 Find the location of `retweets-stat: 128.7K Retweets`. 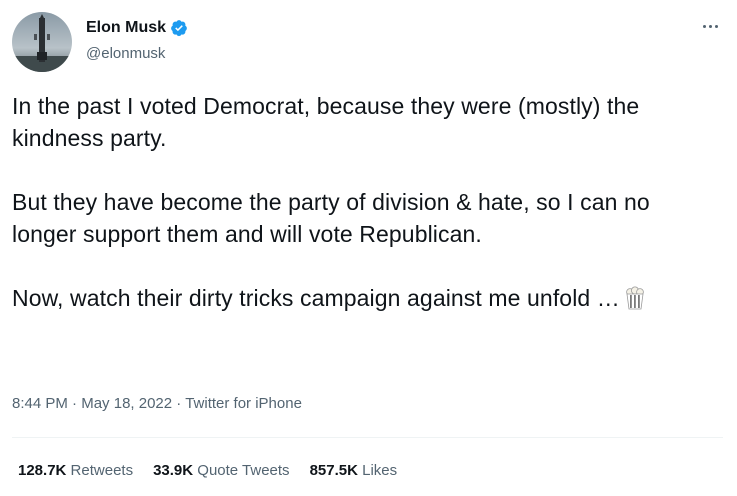

retweets-stat: 128.7K Retweets is located at coordinates (75, 471).